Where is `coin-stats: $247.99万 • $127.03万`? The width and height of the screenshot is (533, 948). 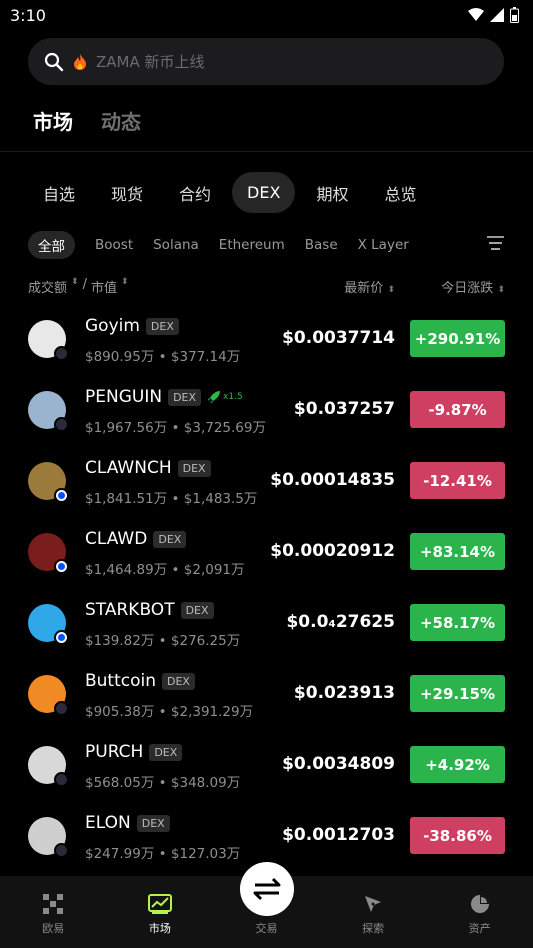
coin-stats: $247.99万 • $127.03万 is located at coordinates (162, 852).